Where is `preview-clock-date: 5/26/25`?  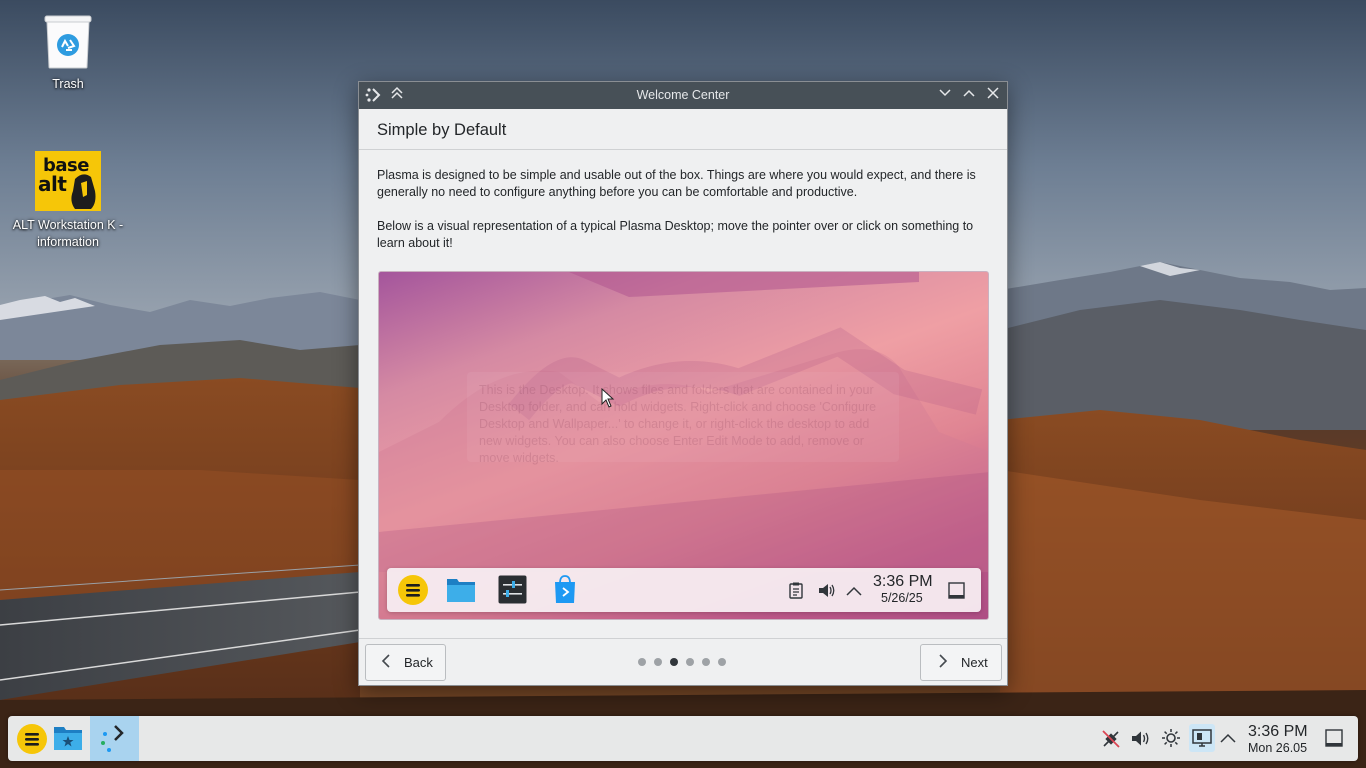
preview-clock-date: 5/26/25 is located at coordinates (902, 598).